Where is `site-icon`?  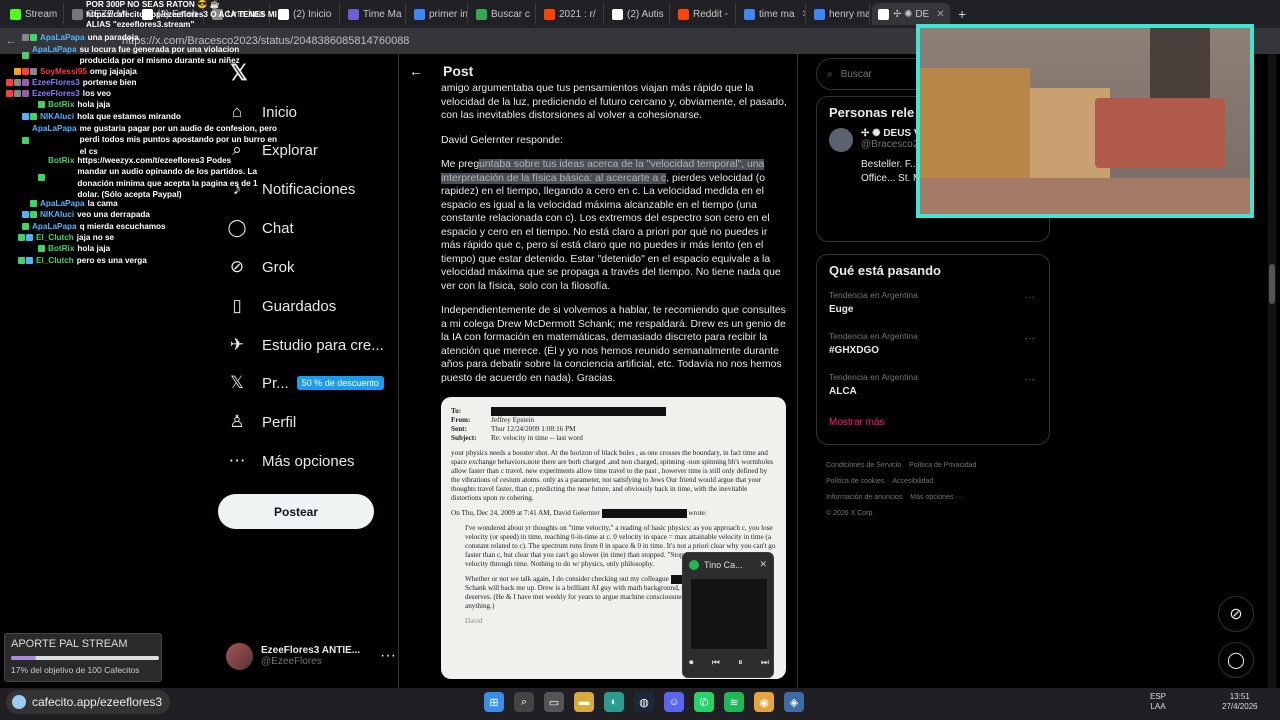
site-icon is located at coordinates (19, 702).